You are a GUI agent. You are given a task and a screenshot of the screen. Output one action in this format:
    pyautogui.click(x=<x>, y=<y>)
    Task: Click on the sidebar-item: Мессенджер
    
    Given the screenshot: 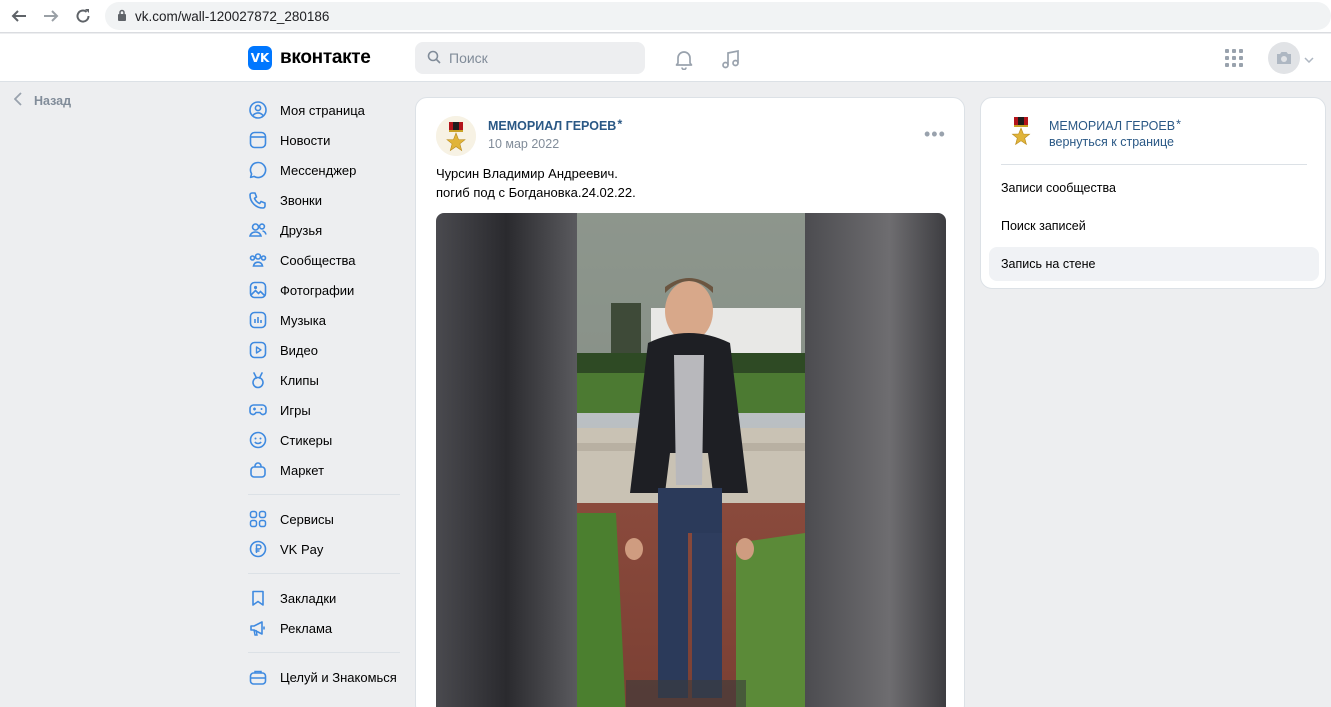 What is the action you would take?
    pyautogui.click(x=324, y=170)
    